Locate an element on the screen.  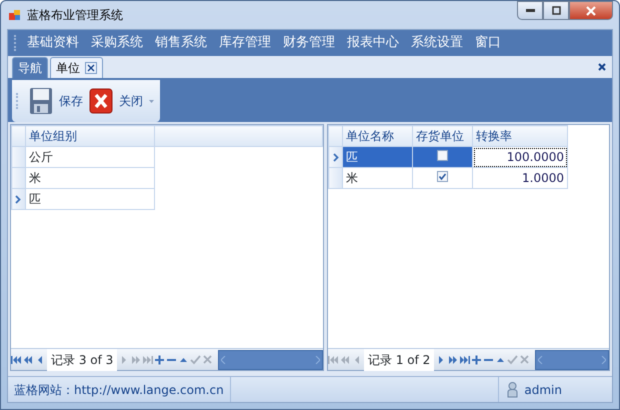
menu-item: 库存管理 is located at coordinates (245, 43).